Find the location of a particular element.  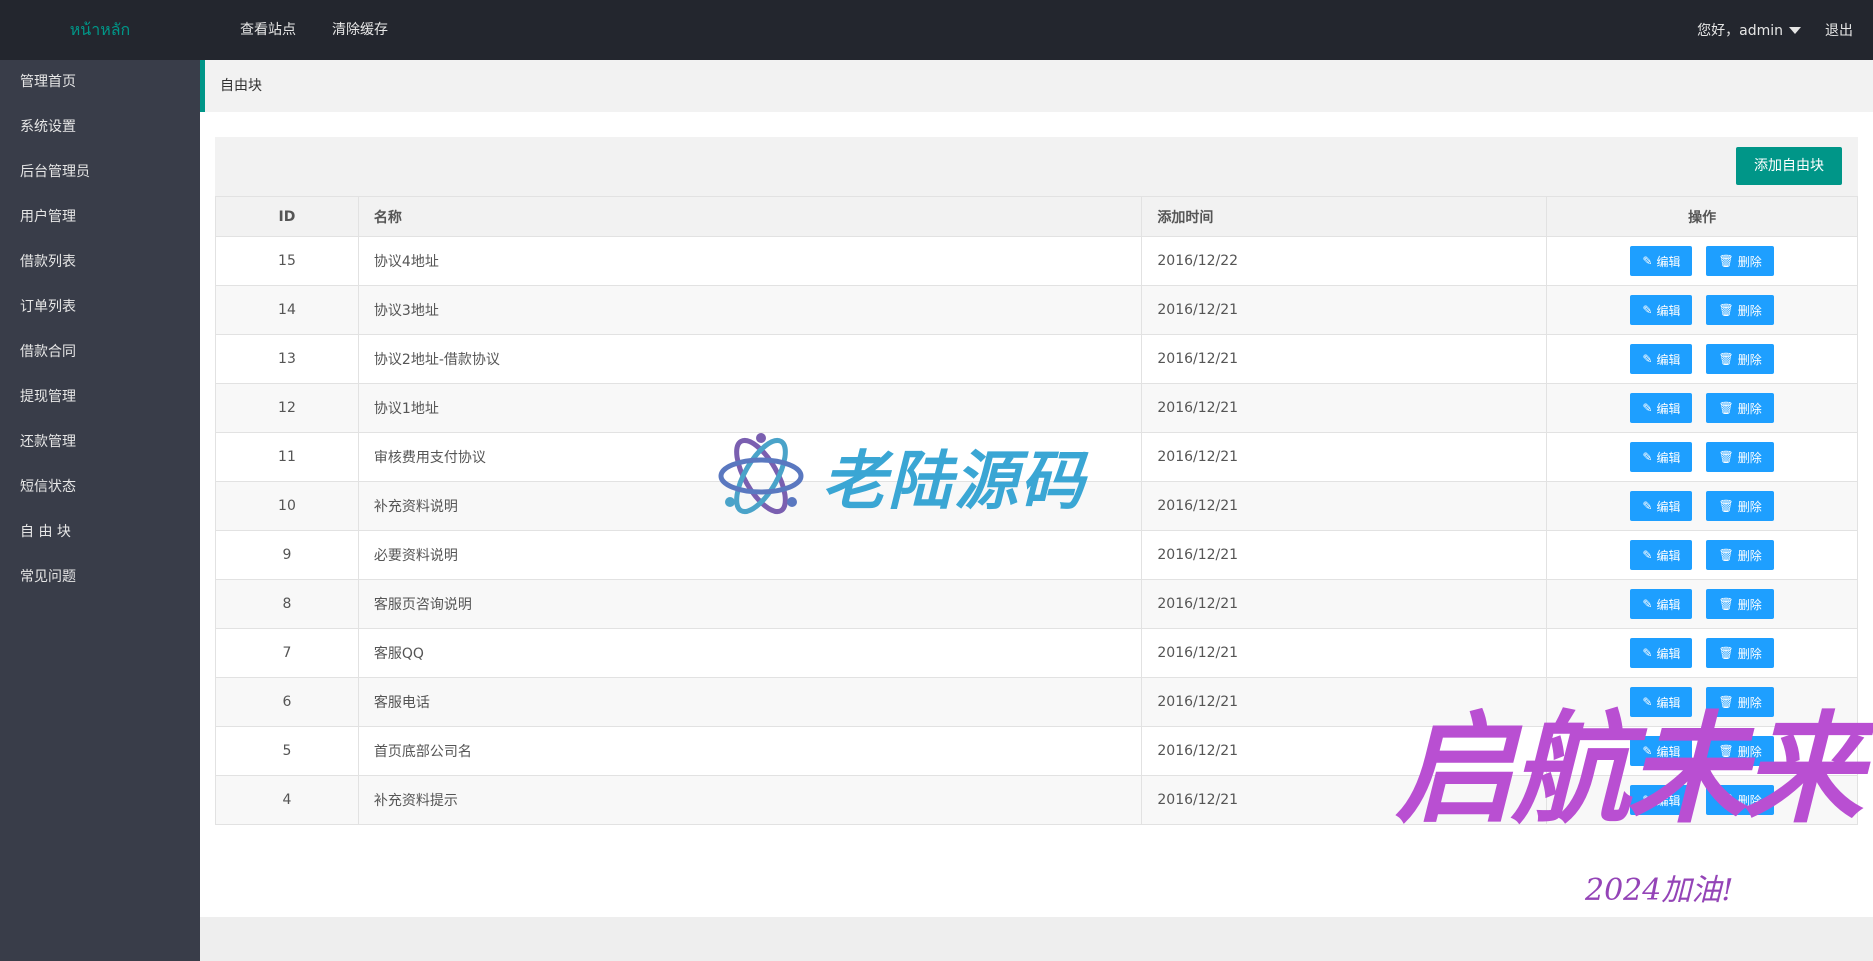

row-id: 5 is located at coordinates (287, 751).